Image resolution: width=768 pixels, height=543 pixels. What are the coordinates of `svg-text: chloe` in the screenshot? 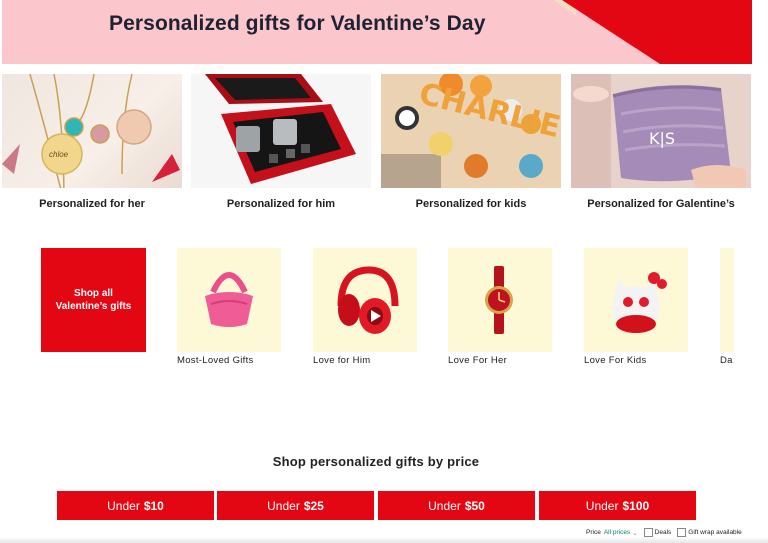 It's located at (59, 154).